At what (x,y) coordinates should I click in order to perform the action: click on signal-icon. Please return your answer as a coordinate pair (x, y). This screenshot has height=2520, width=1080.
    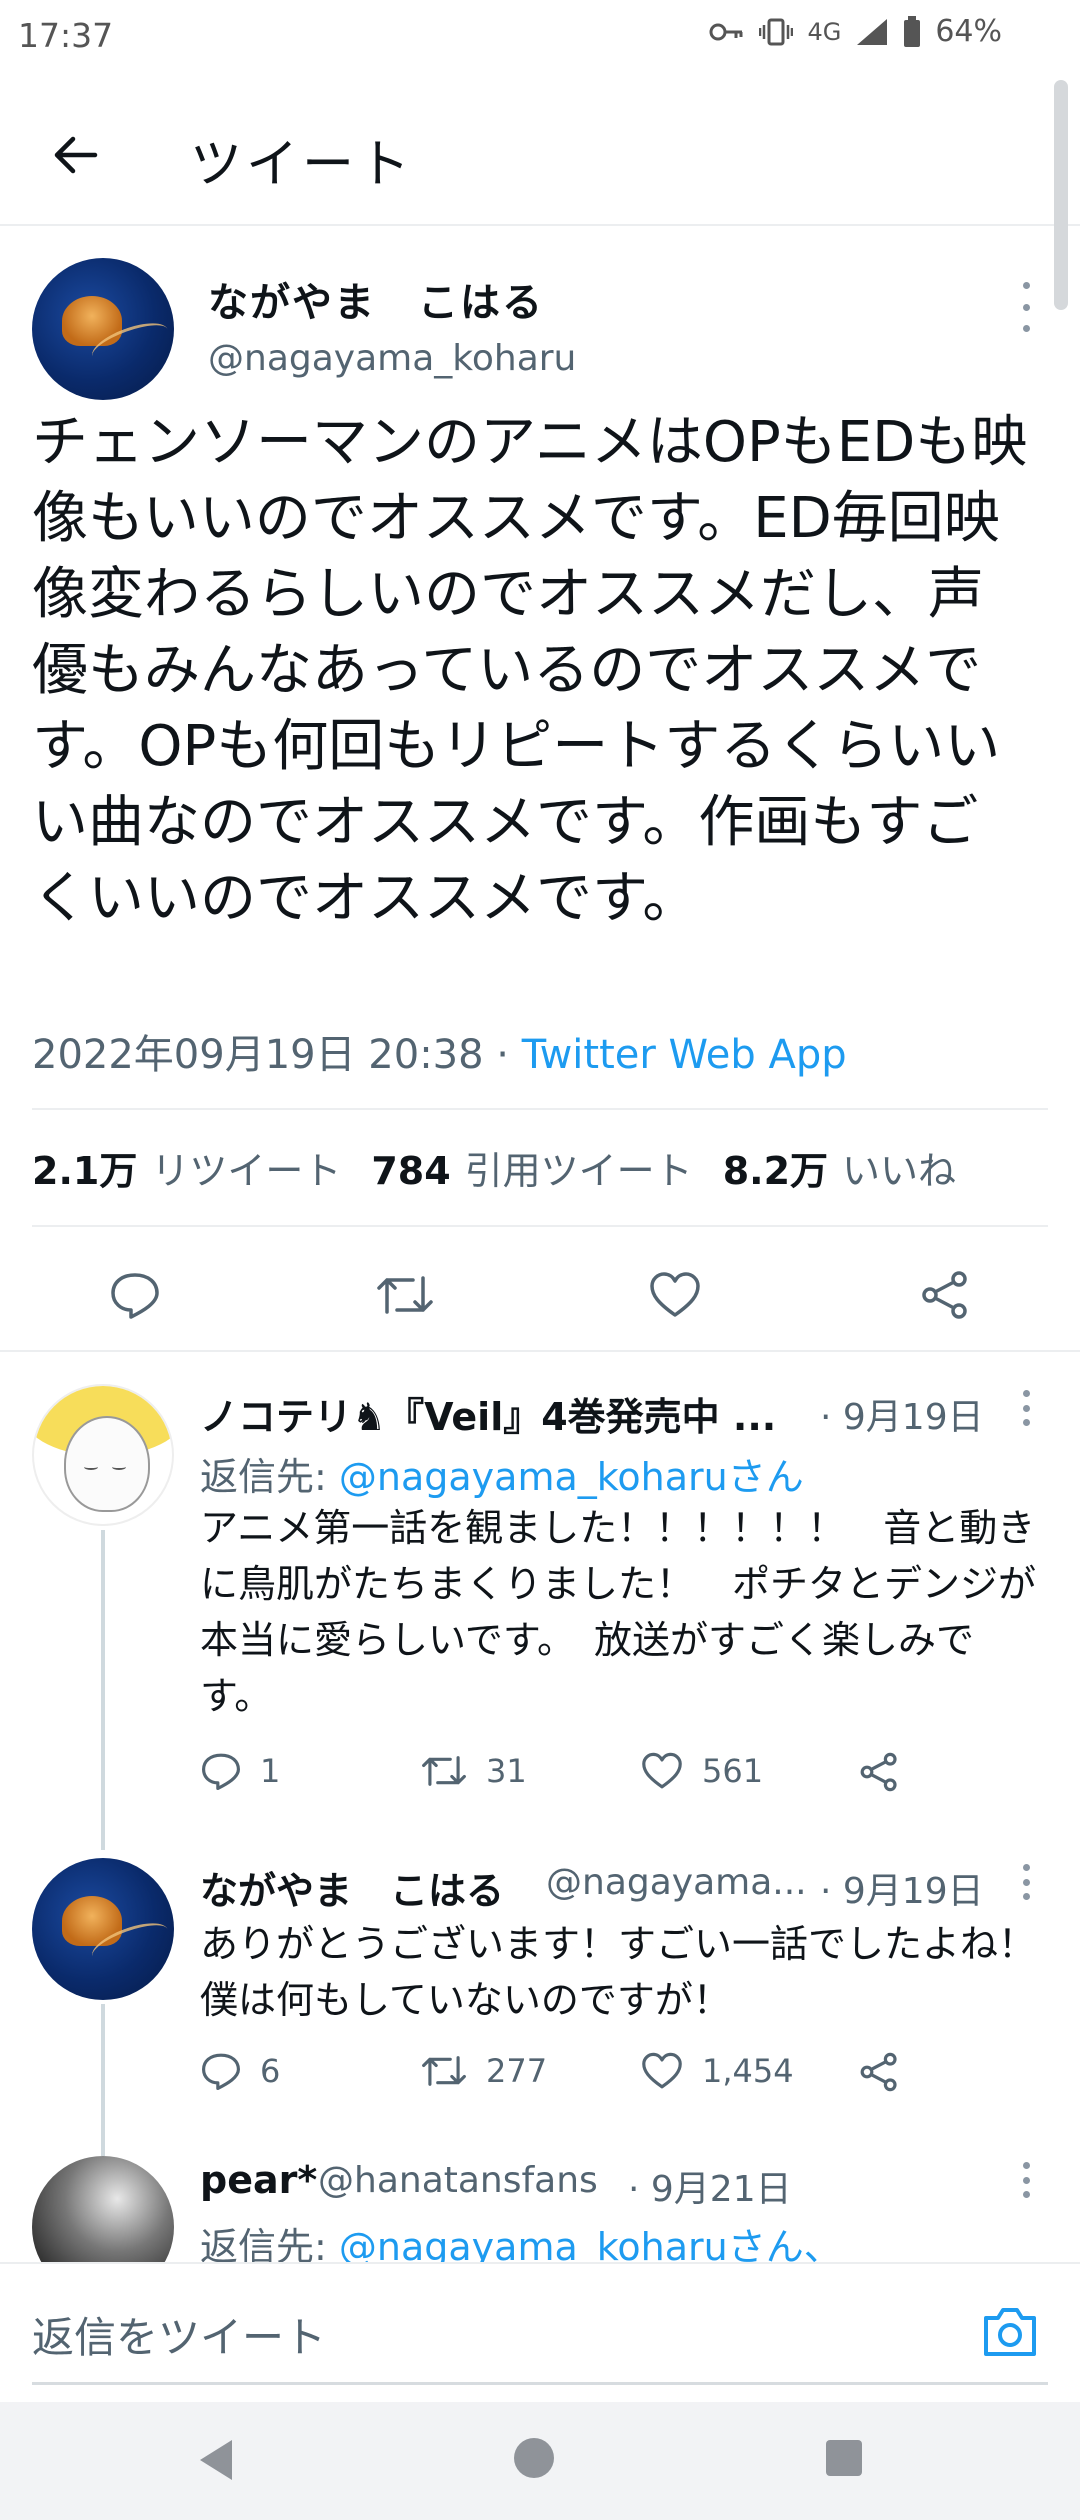
    Looking at the image, I should click on (872, 31).